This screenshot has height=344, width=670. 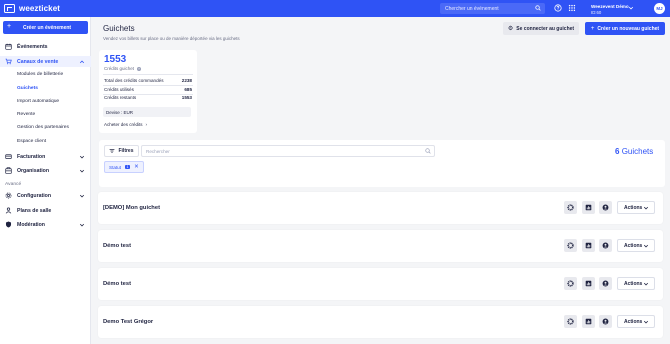 What do you see at coordinates (9, 26) in the screenshot?
I see `plus-icon: +` at bounding box center [9, 26].